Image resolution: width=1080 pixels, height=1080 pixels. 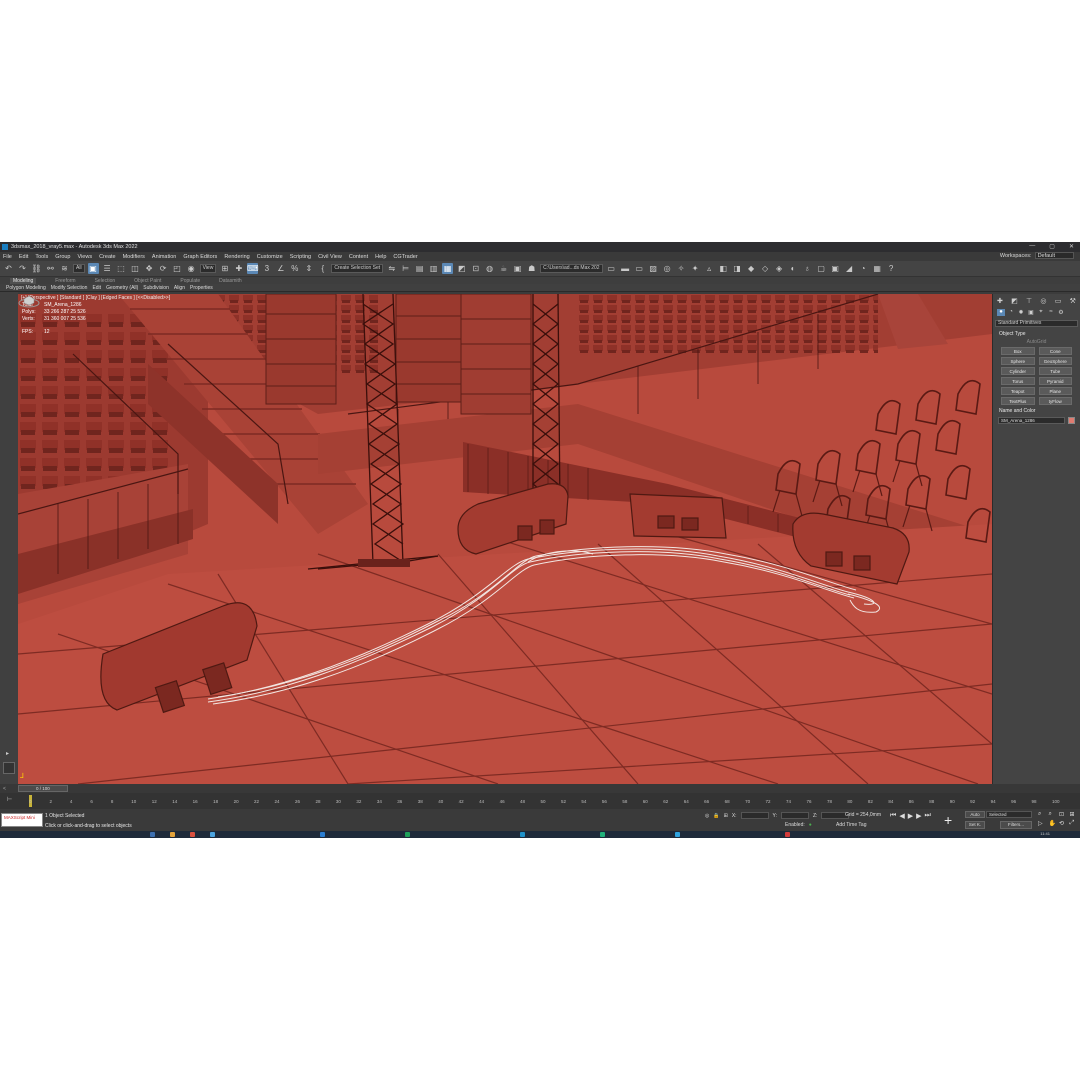 What do you see at coordinates (1053, 814) in the screenshot?
I see `zoom-all-icon: ⌕` at bounding box center [1053, 814].